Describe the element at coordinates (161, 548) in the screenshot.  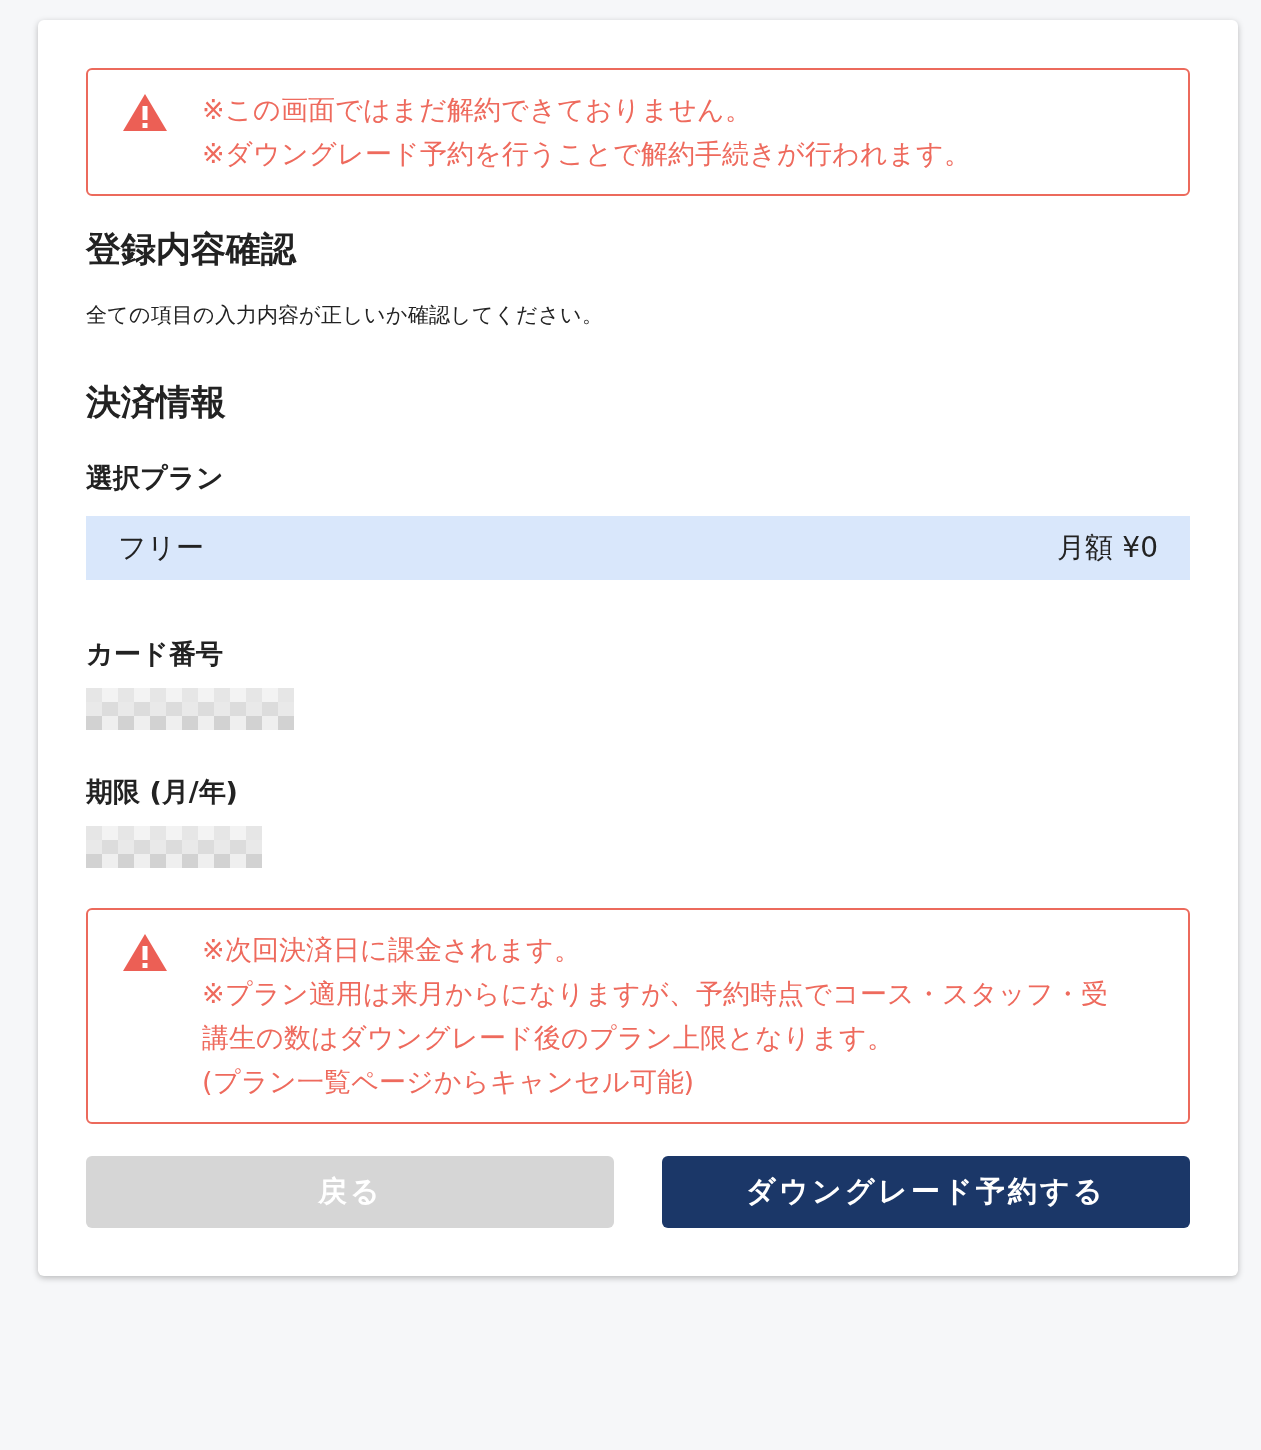
I see `plan-name: フリー` at that location.